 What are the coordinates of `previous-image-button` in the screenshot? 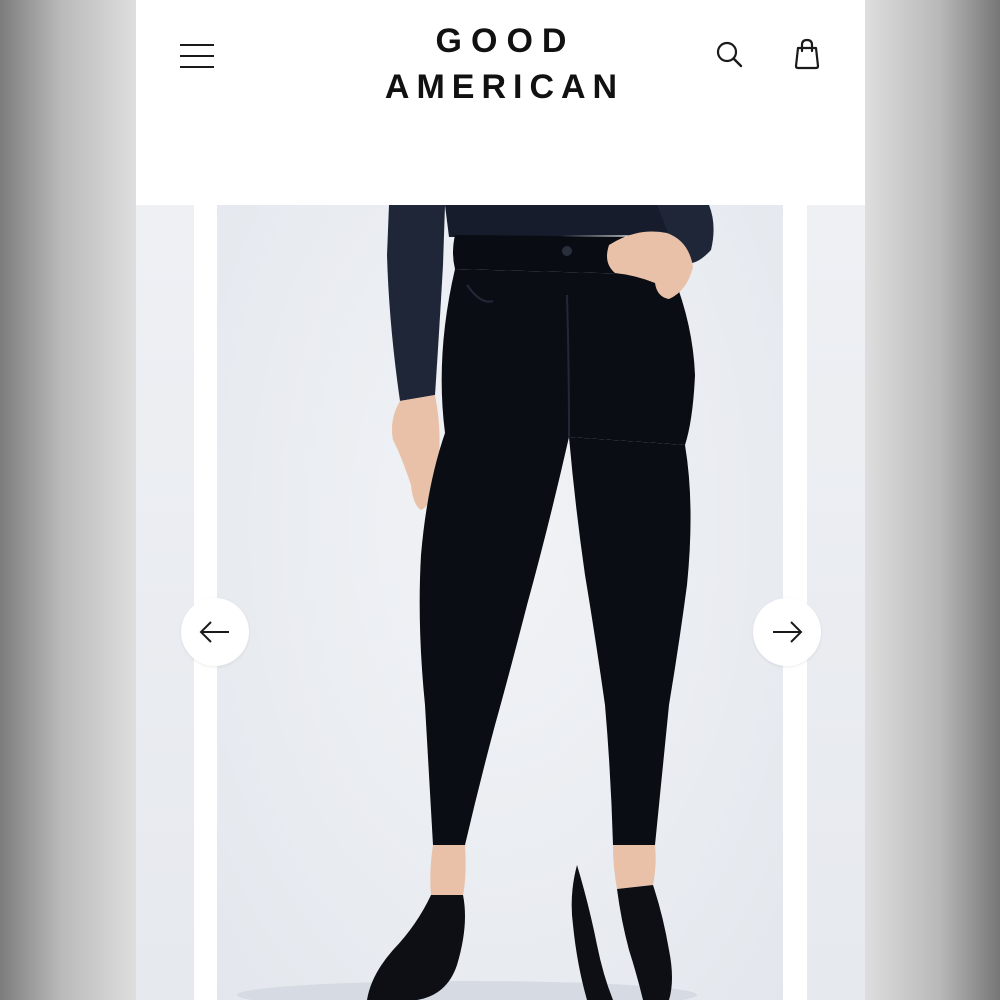 It's located at (215, 632).